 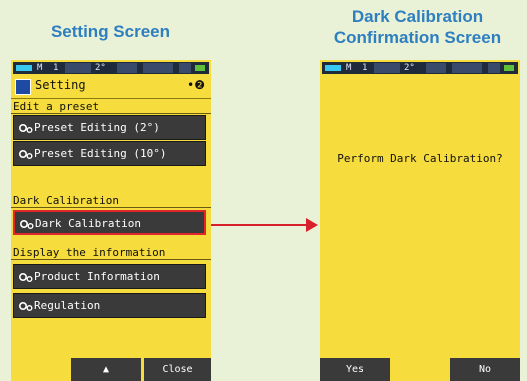 I want to click on transition-arrow, so click(x=259, y=225).